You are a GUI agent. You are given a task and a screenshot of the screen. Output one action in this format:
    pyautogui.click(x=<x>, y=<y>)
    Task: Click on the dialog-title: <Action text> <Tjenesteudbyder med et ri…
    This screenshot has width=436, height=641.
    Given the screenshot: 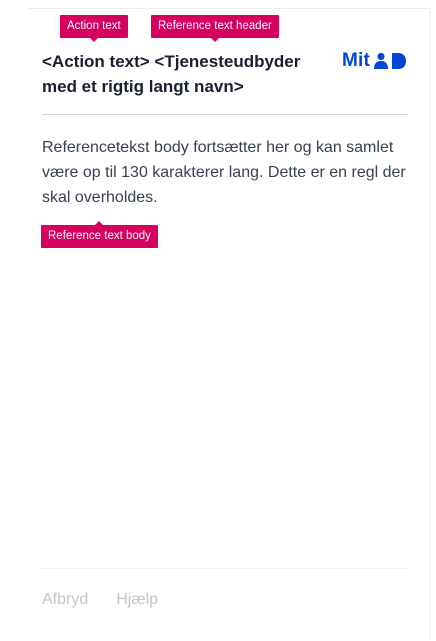 What is the action you would take?
    pyautogui.click(x=171, y=74)
    